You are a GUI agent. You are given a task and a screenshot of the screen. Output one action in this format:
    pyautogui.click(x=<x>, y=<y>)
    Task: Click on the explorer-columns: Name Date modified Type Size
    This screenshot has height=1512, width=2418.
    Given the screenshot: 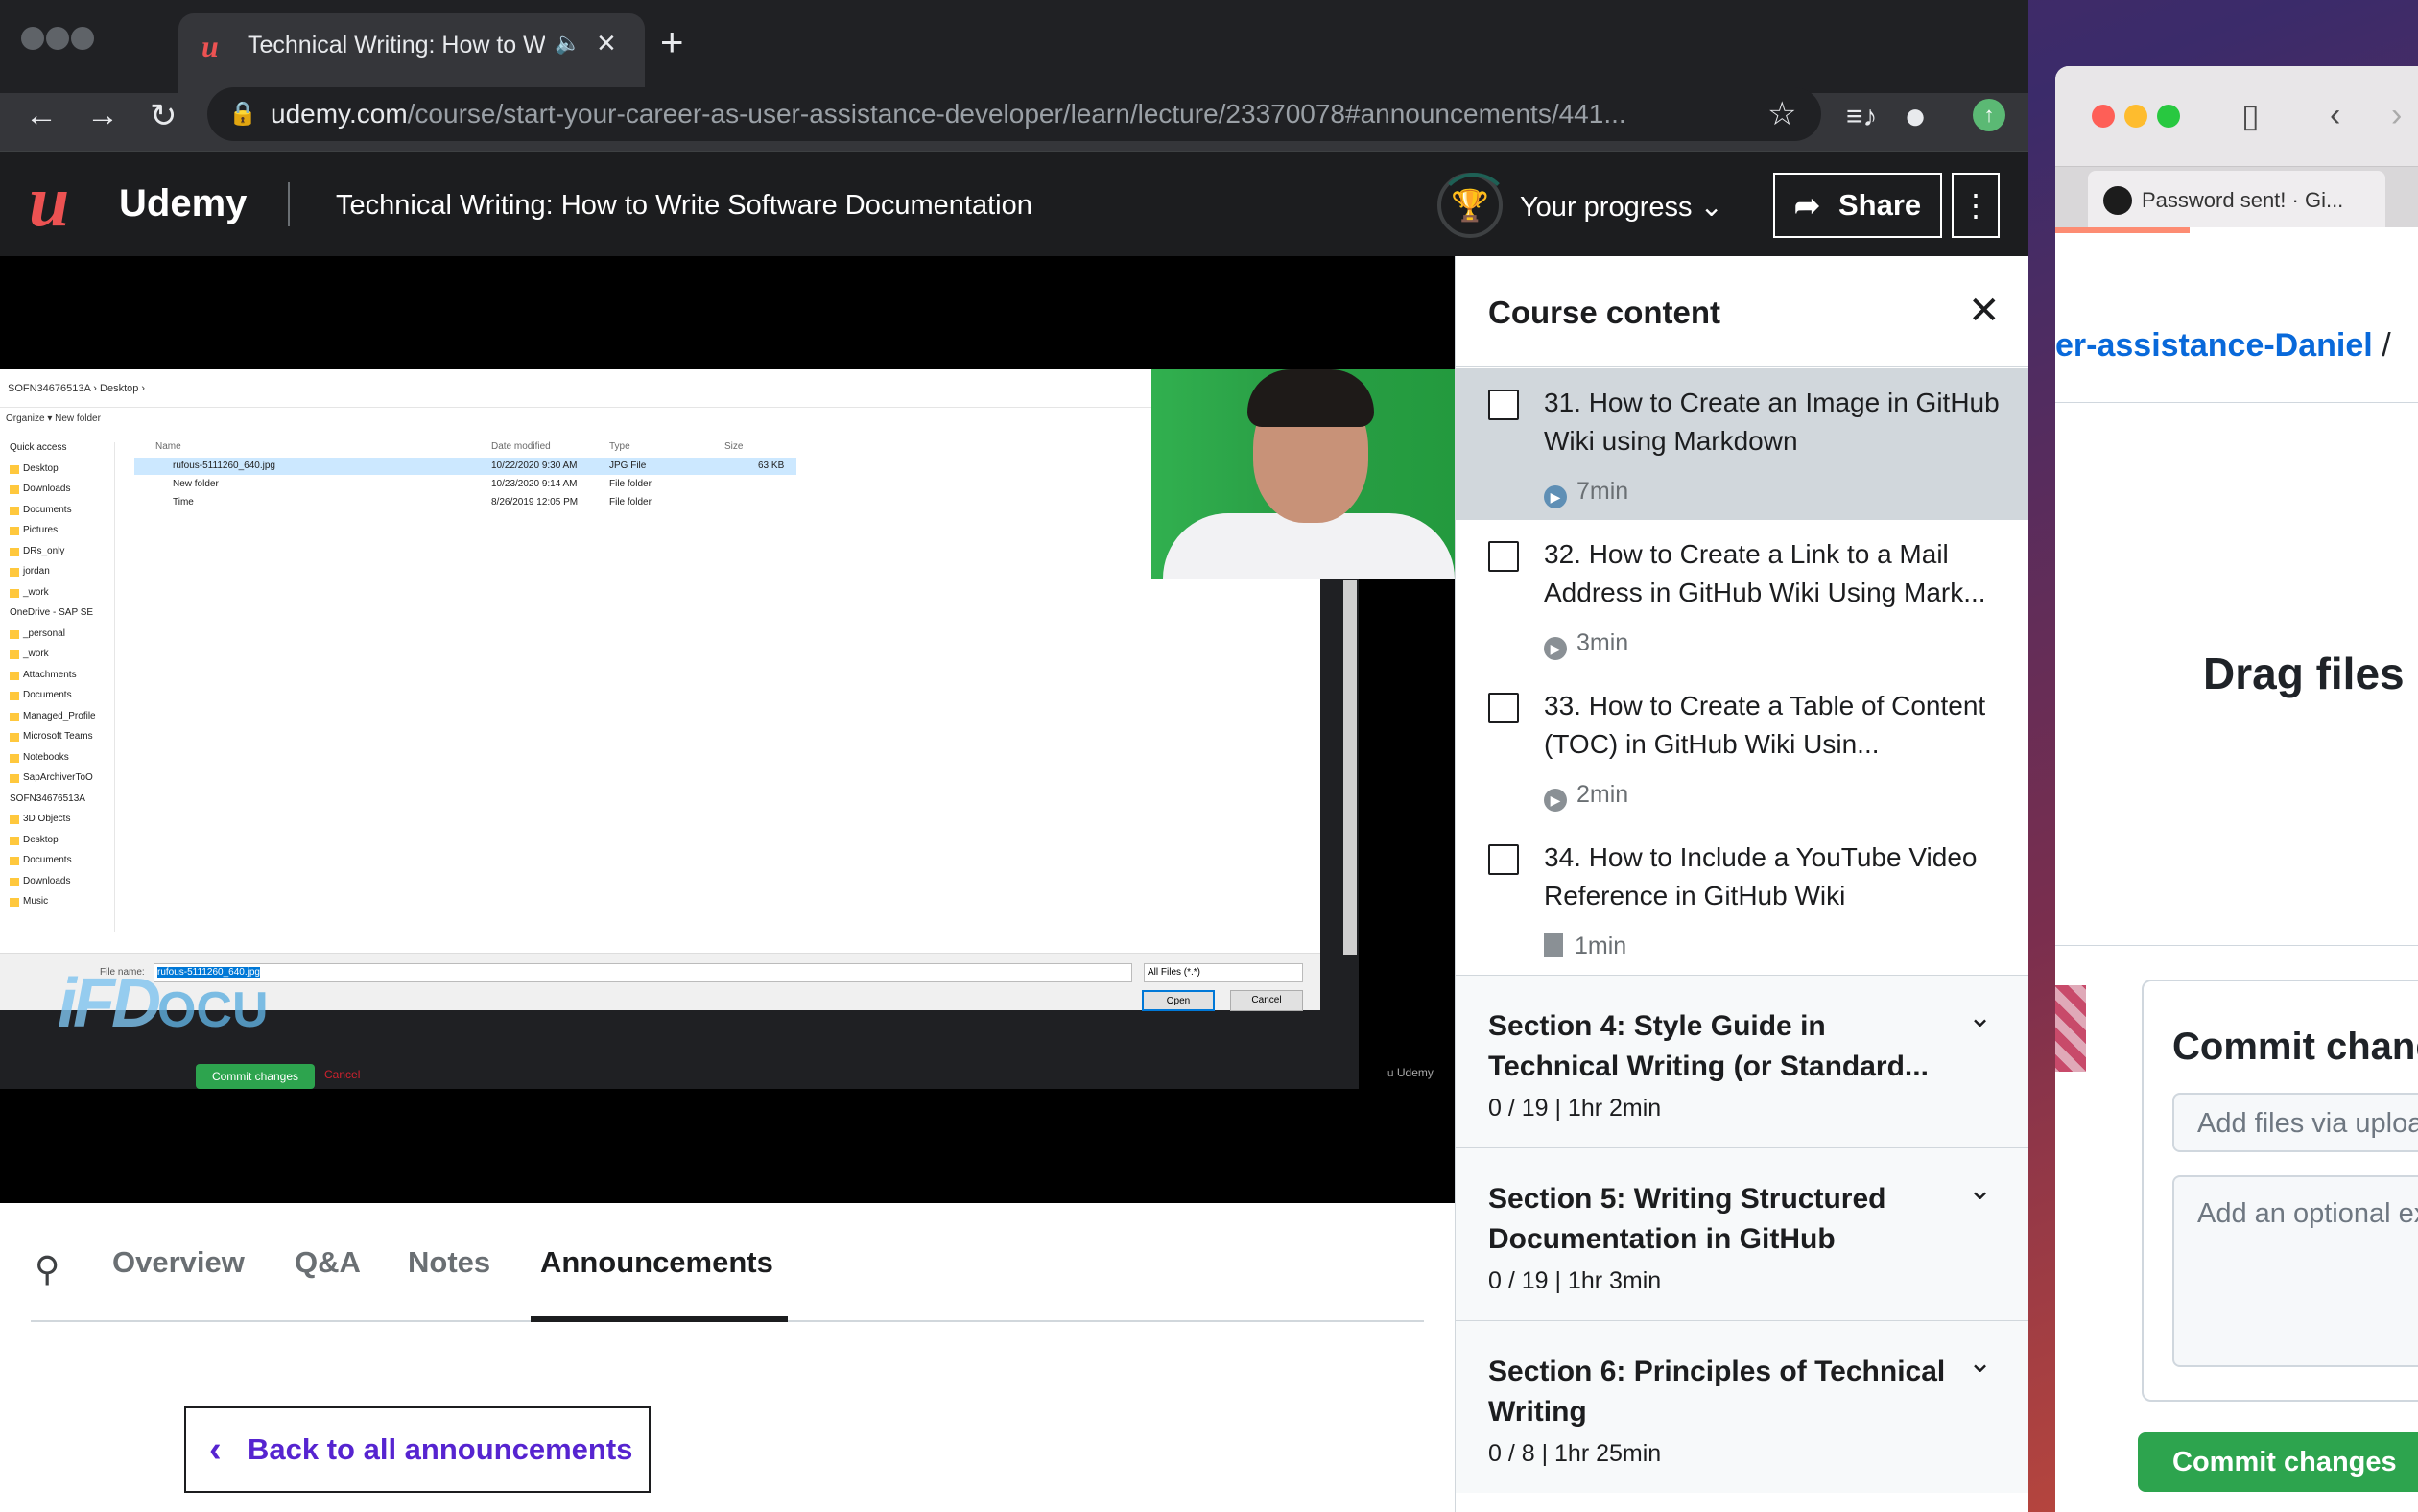 What is the action you would take?
    pyautogui.click(x=450, y=446)
    